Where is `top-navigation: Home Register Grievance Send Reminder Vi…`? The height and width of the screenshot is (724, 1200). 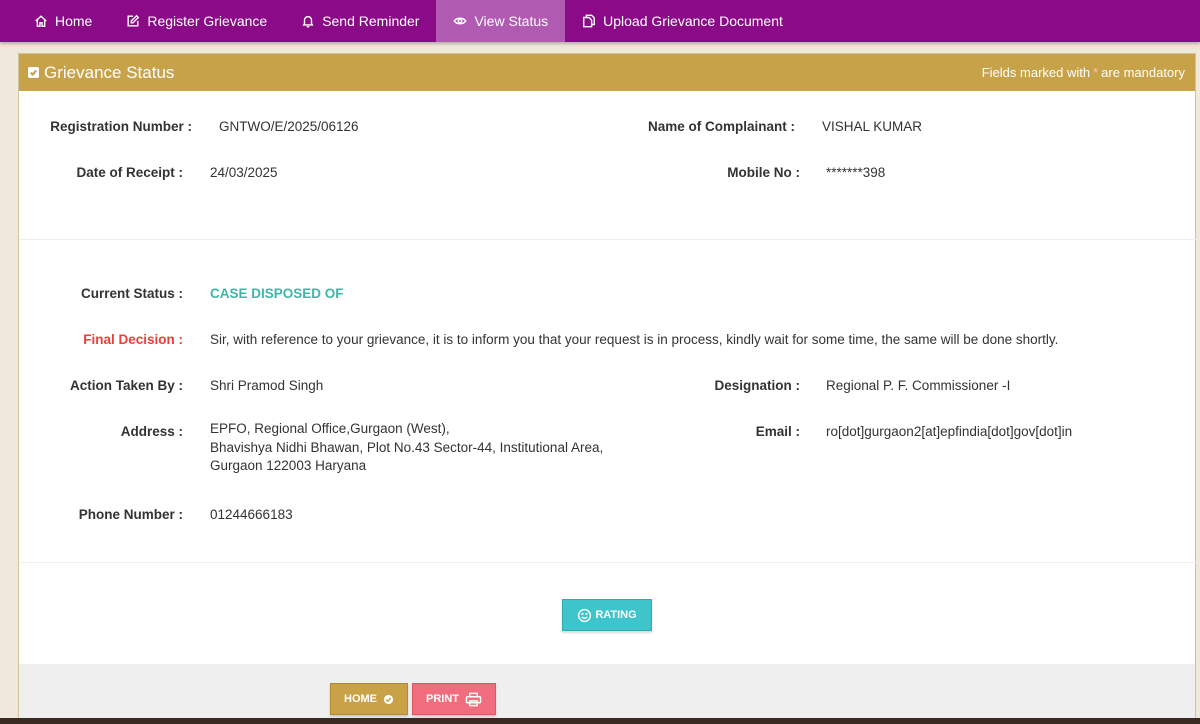
top-navigation: Home Register Grievance Send Reminder Vi… is located at coordinates (600, 21).